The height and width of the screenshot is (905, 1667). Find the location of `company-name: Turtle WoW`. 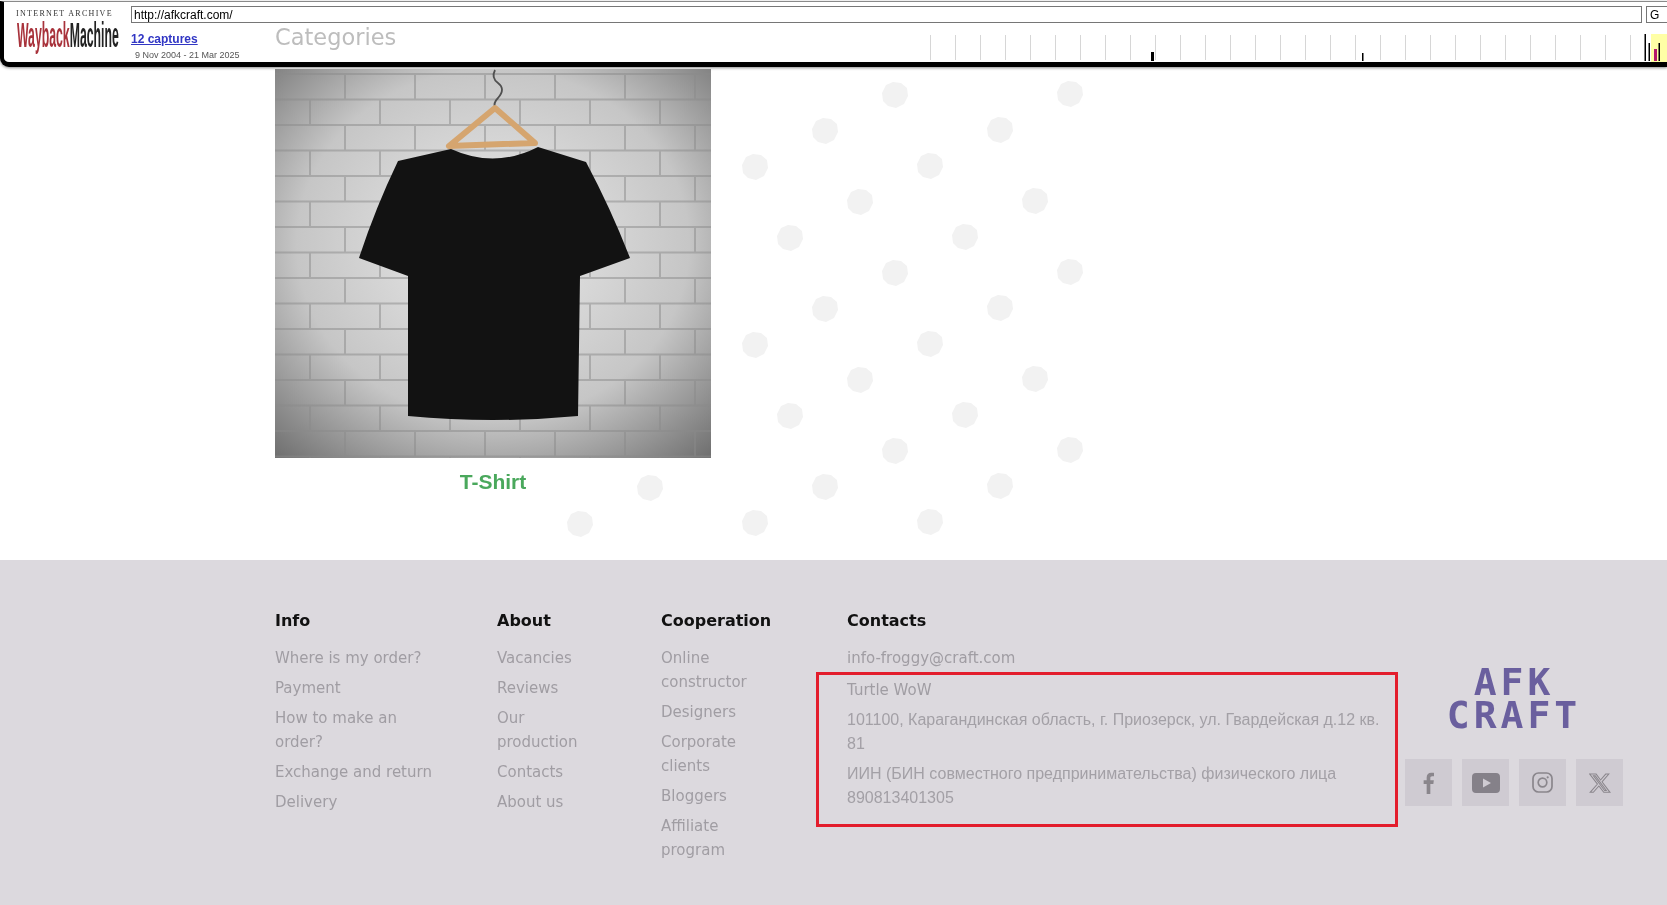

company-name: Turtle WoW is located at coordinates (889, 690).